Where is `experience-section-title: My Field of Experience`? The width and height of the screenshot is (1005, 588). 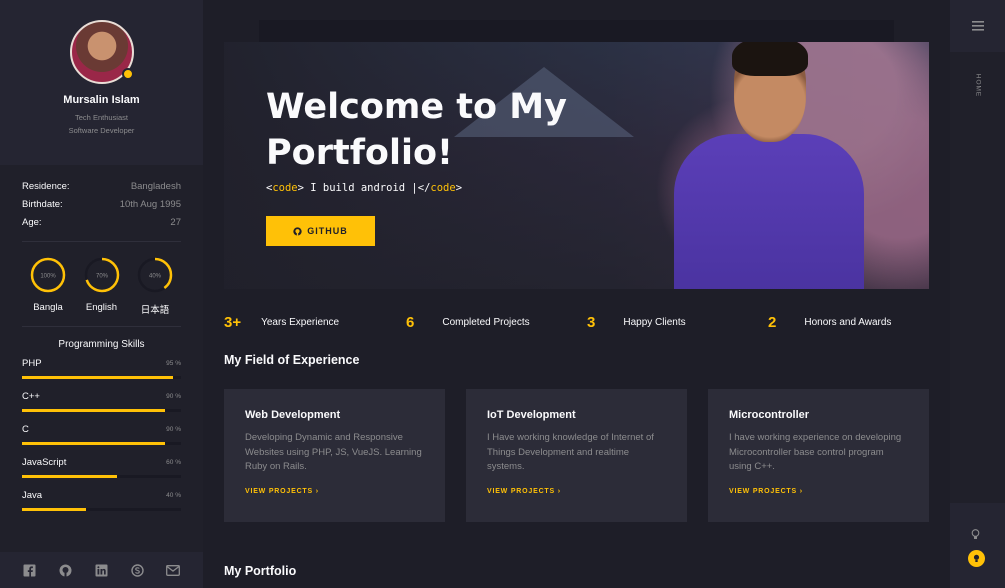 experience-section-title: My Field of Experience is located at coordinates (292, 360).